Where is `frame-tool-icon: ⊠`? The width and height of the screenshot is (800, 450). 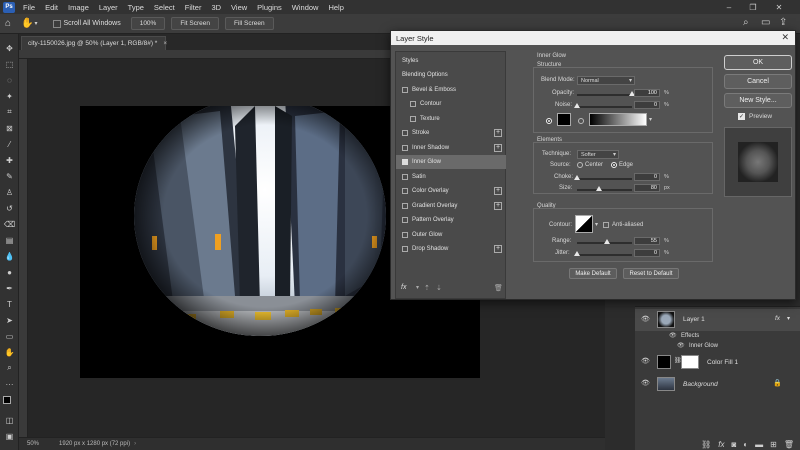 frame-tool-icon: ⊠ is located at coordinates (9, 128).